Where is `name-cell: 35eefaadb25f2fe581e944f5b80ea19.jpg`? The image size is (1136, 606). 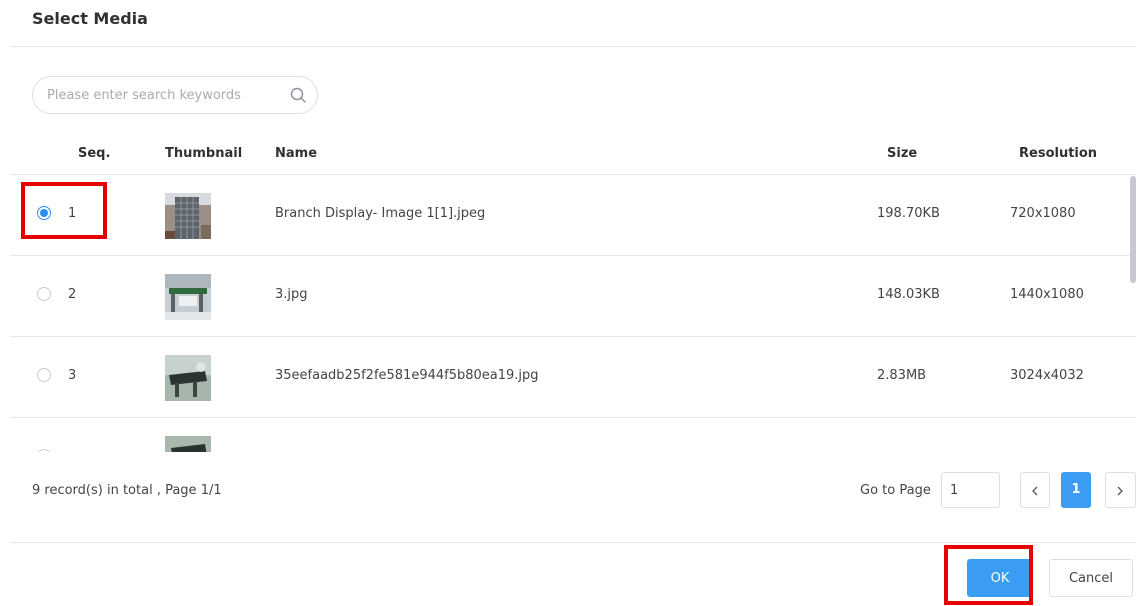 name-cell: 35eefaadb25f2fe581e944f5b80ea19.jpg is located at coordinates (407, 375).